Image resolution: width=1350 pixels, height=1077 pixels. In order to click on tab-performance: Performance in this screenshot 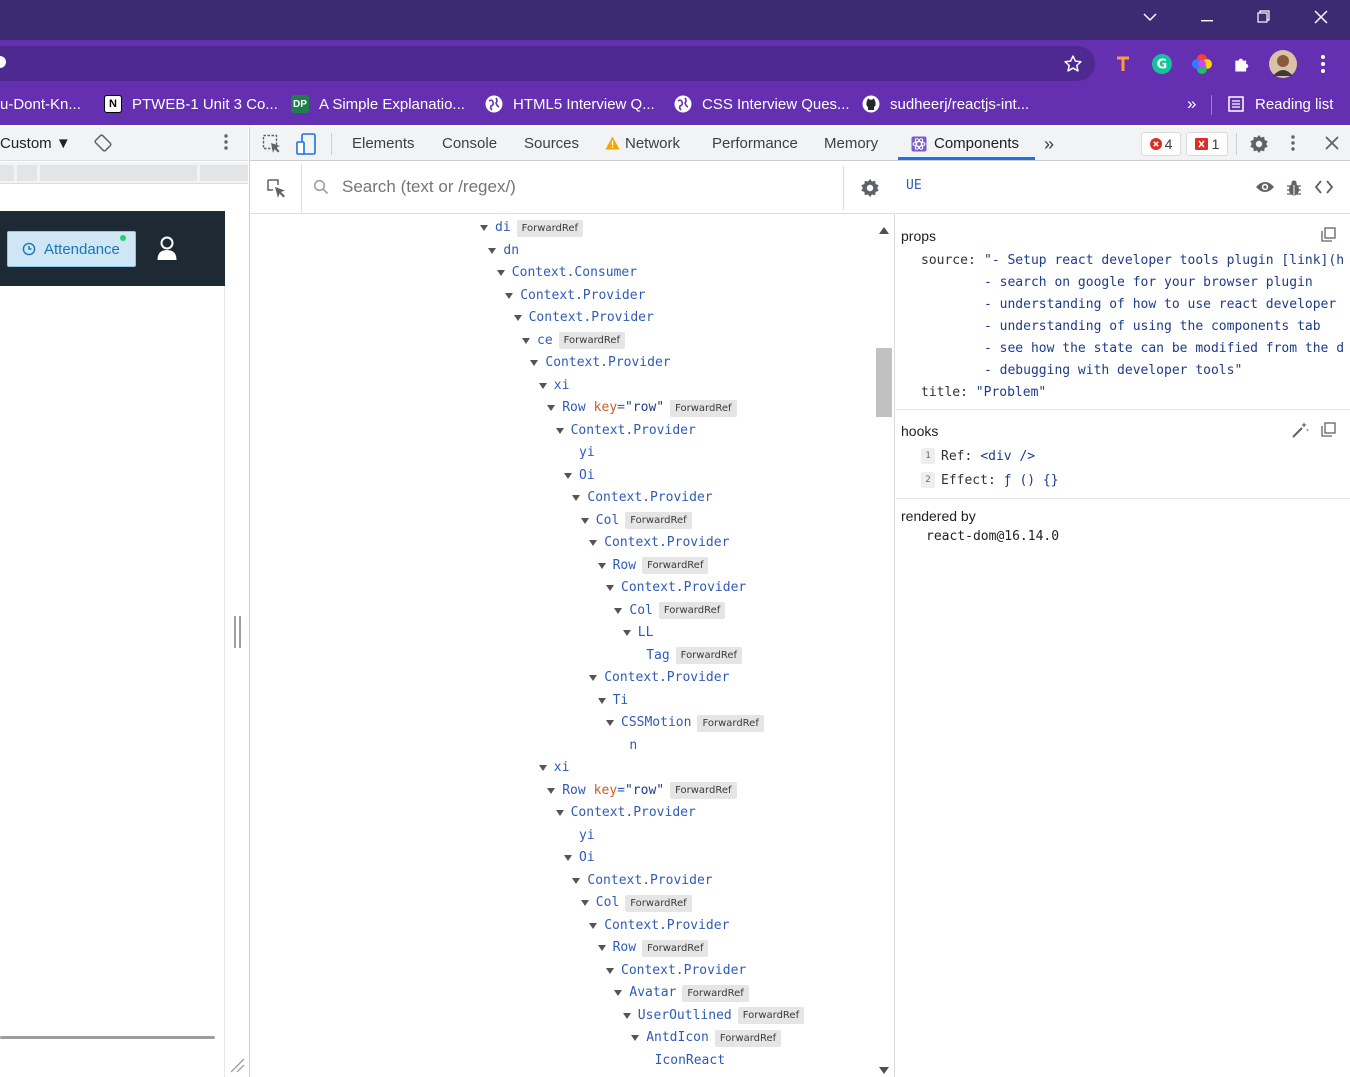, I will do `click(755, 144)`.